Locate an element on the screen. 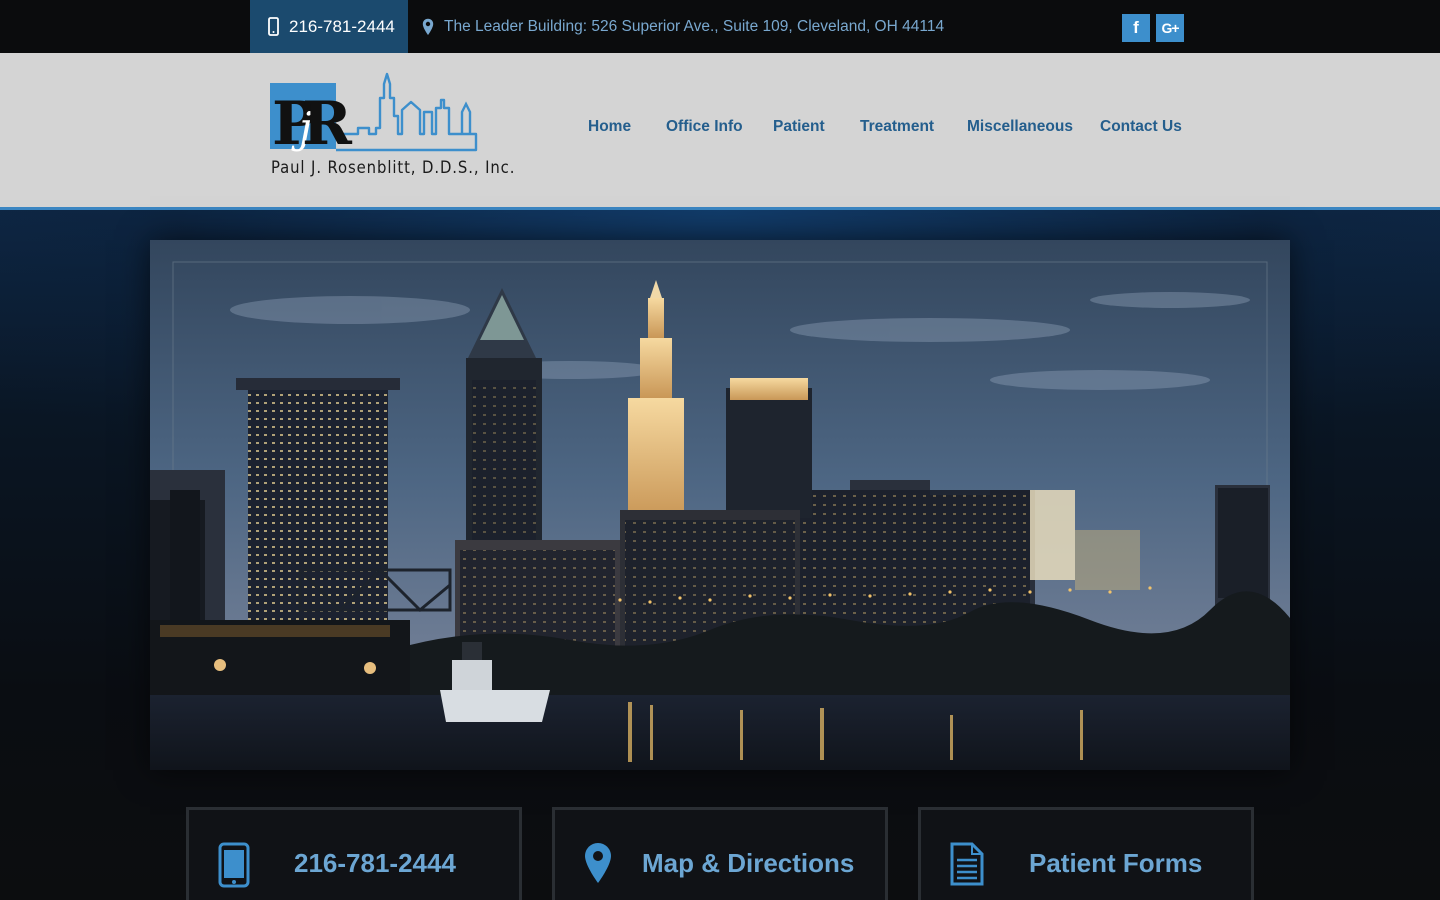 The image size is (1440, 900). nav-miscellaneous: Miscellaneous is located at coordinates (1020, 127).